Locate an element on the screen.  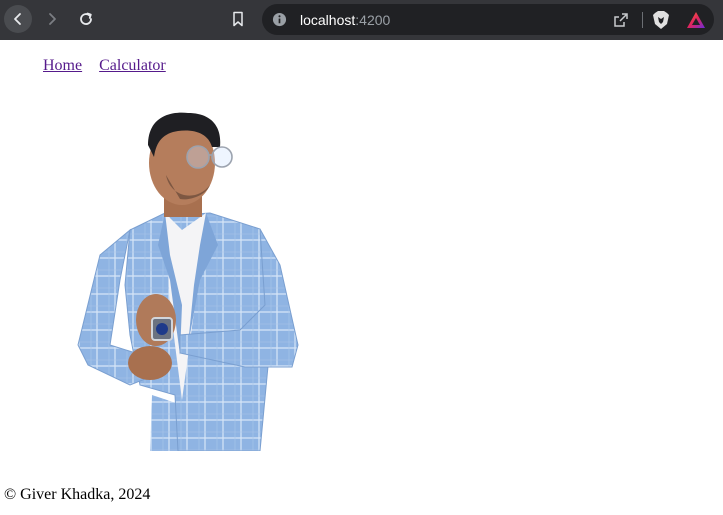
bookmark-icon is located at coordinates (238, 19).